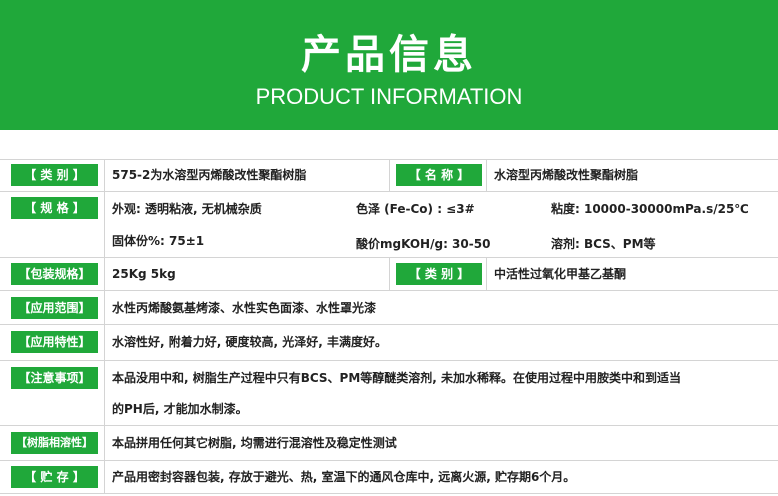 This screenshot has height=496, width=778. What do you see at coordinates (209, 175) in the screenshot?
I see `value-category: 575-2为水溶型丙烯酸改性聚酯树脂` at bounding box center [209, 175].